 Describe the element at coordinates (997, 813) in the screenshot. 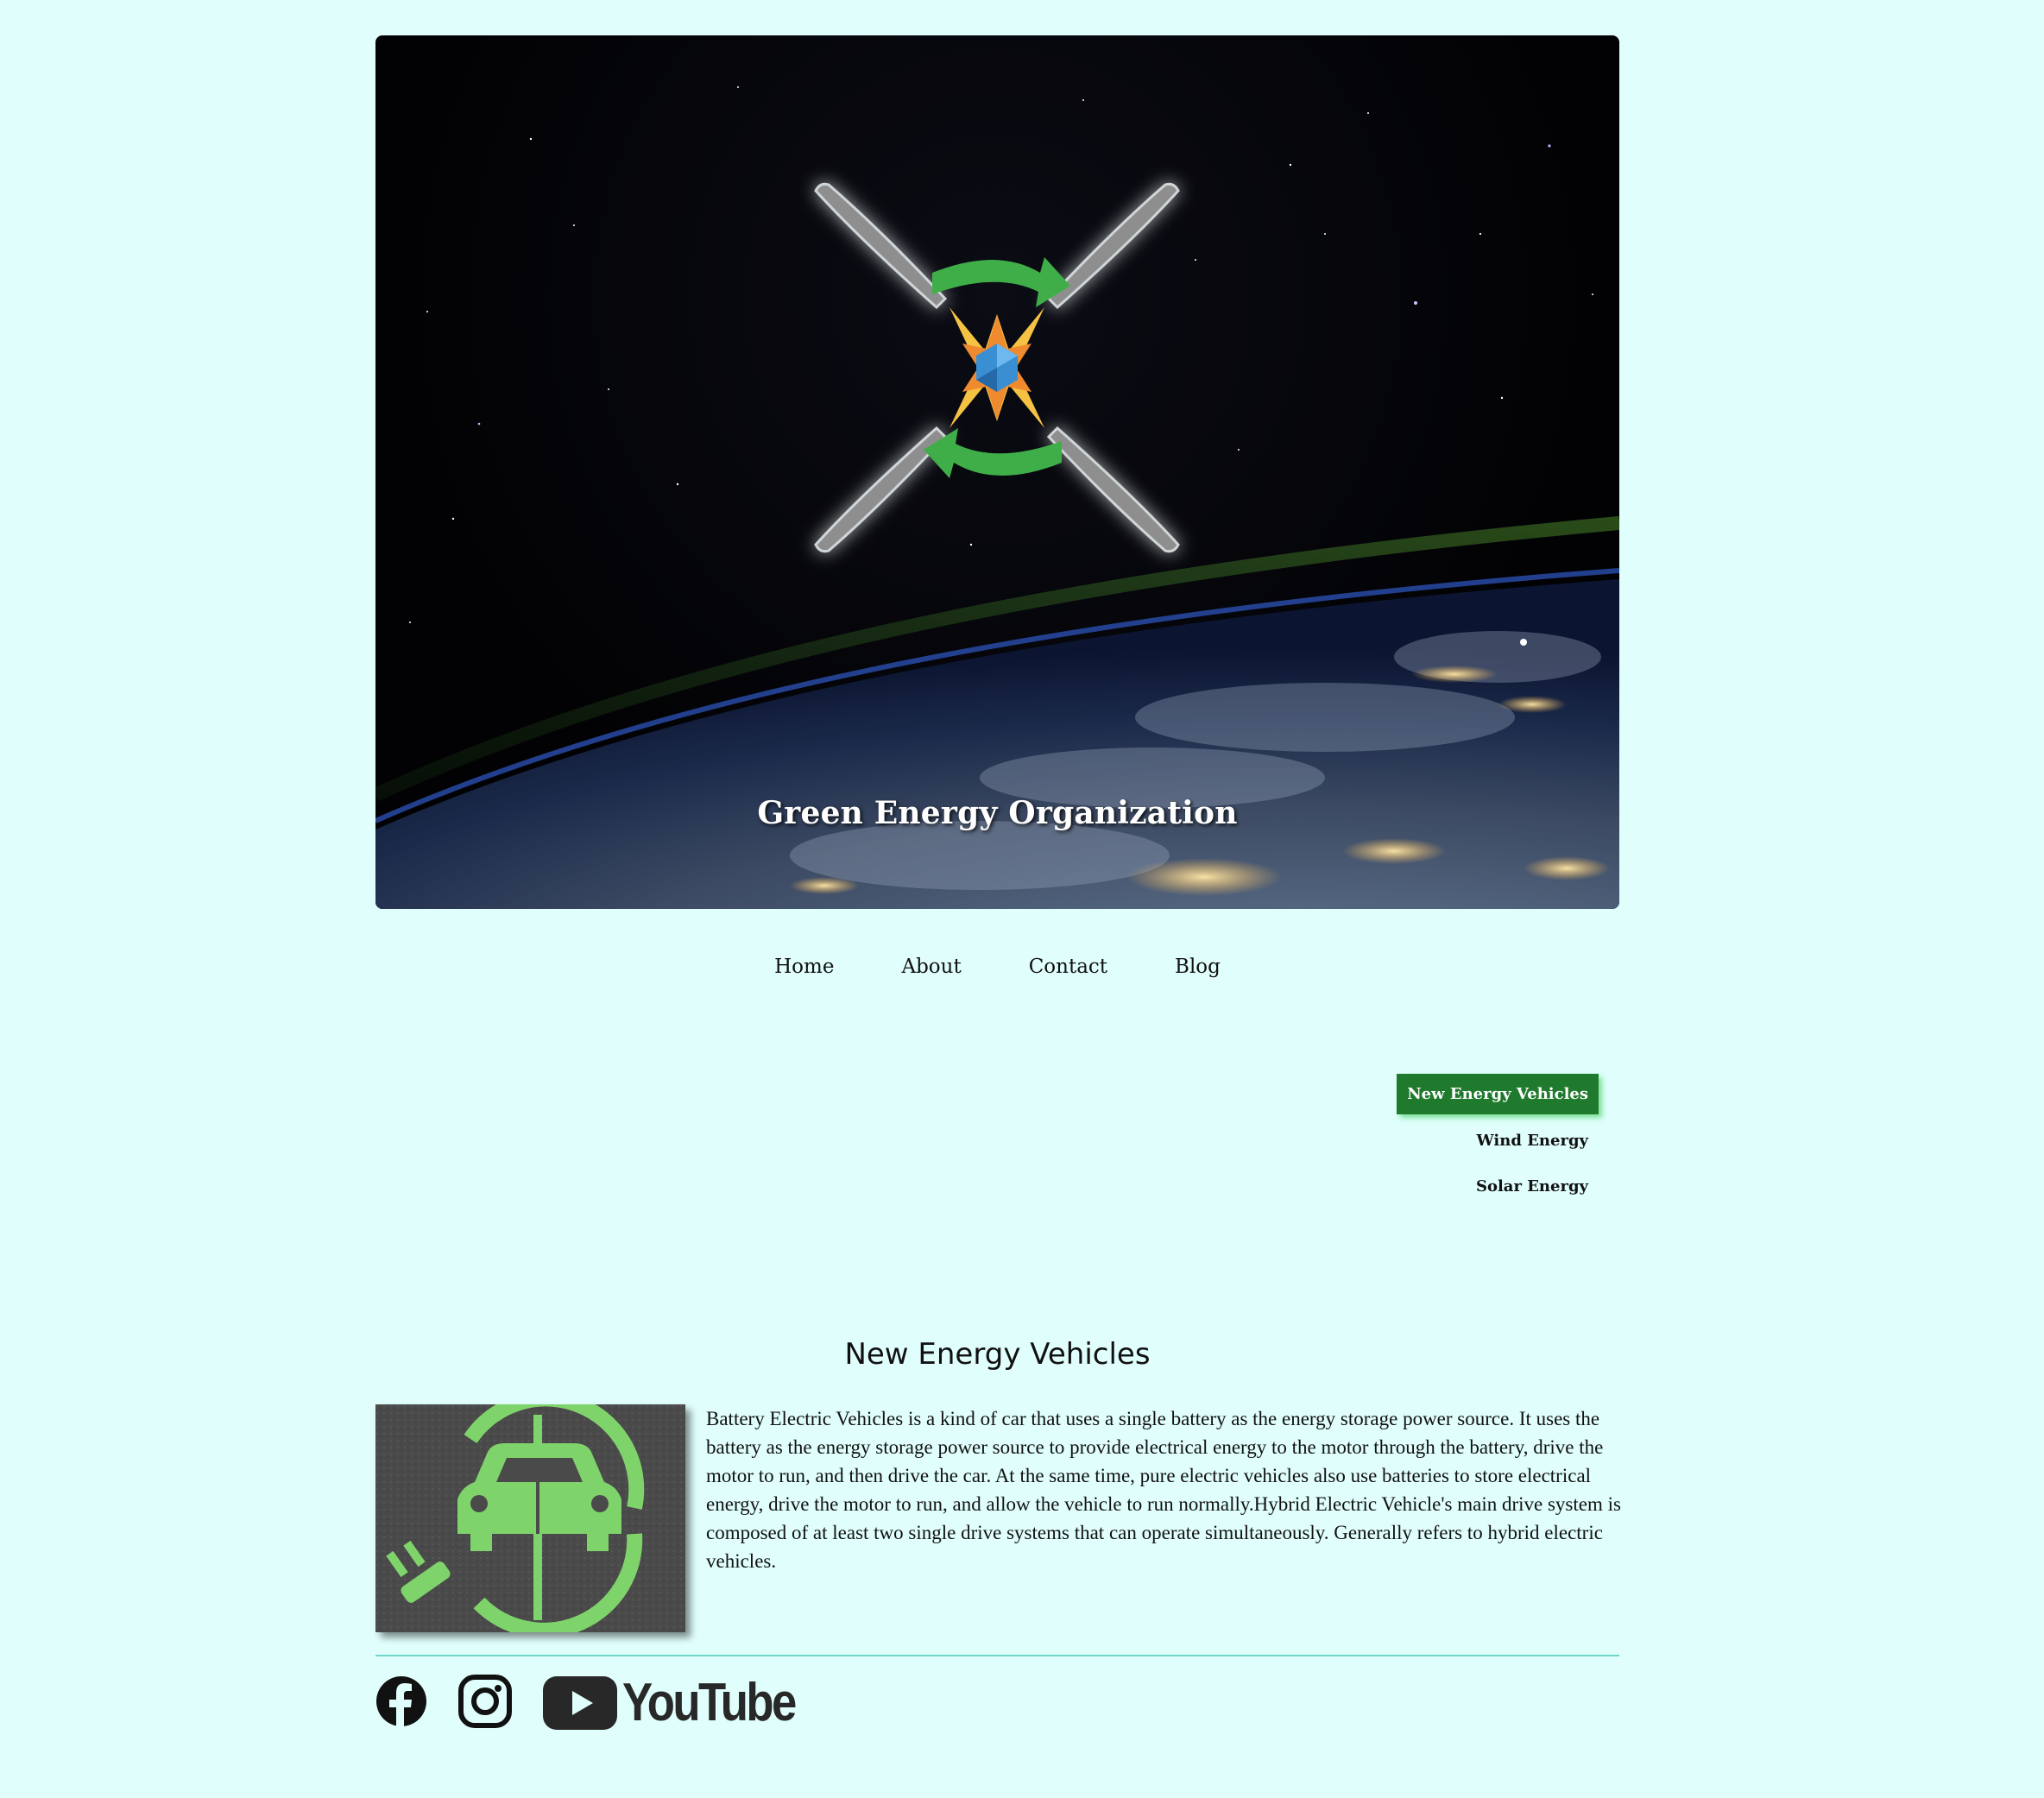

I see `site-title: Green Energy Organization` at that location.